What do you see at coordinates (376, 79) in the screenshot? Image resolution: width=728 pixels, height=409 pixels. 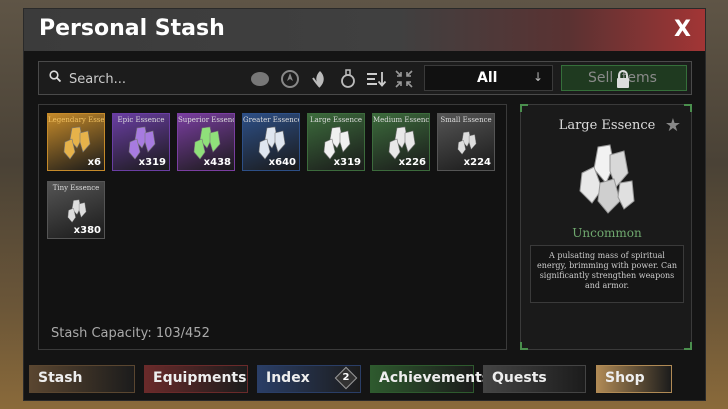 I see `sort-icon` at bounding box center [376, 79].